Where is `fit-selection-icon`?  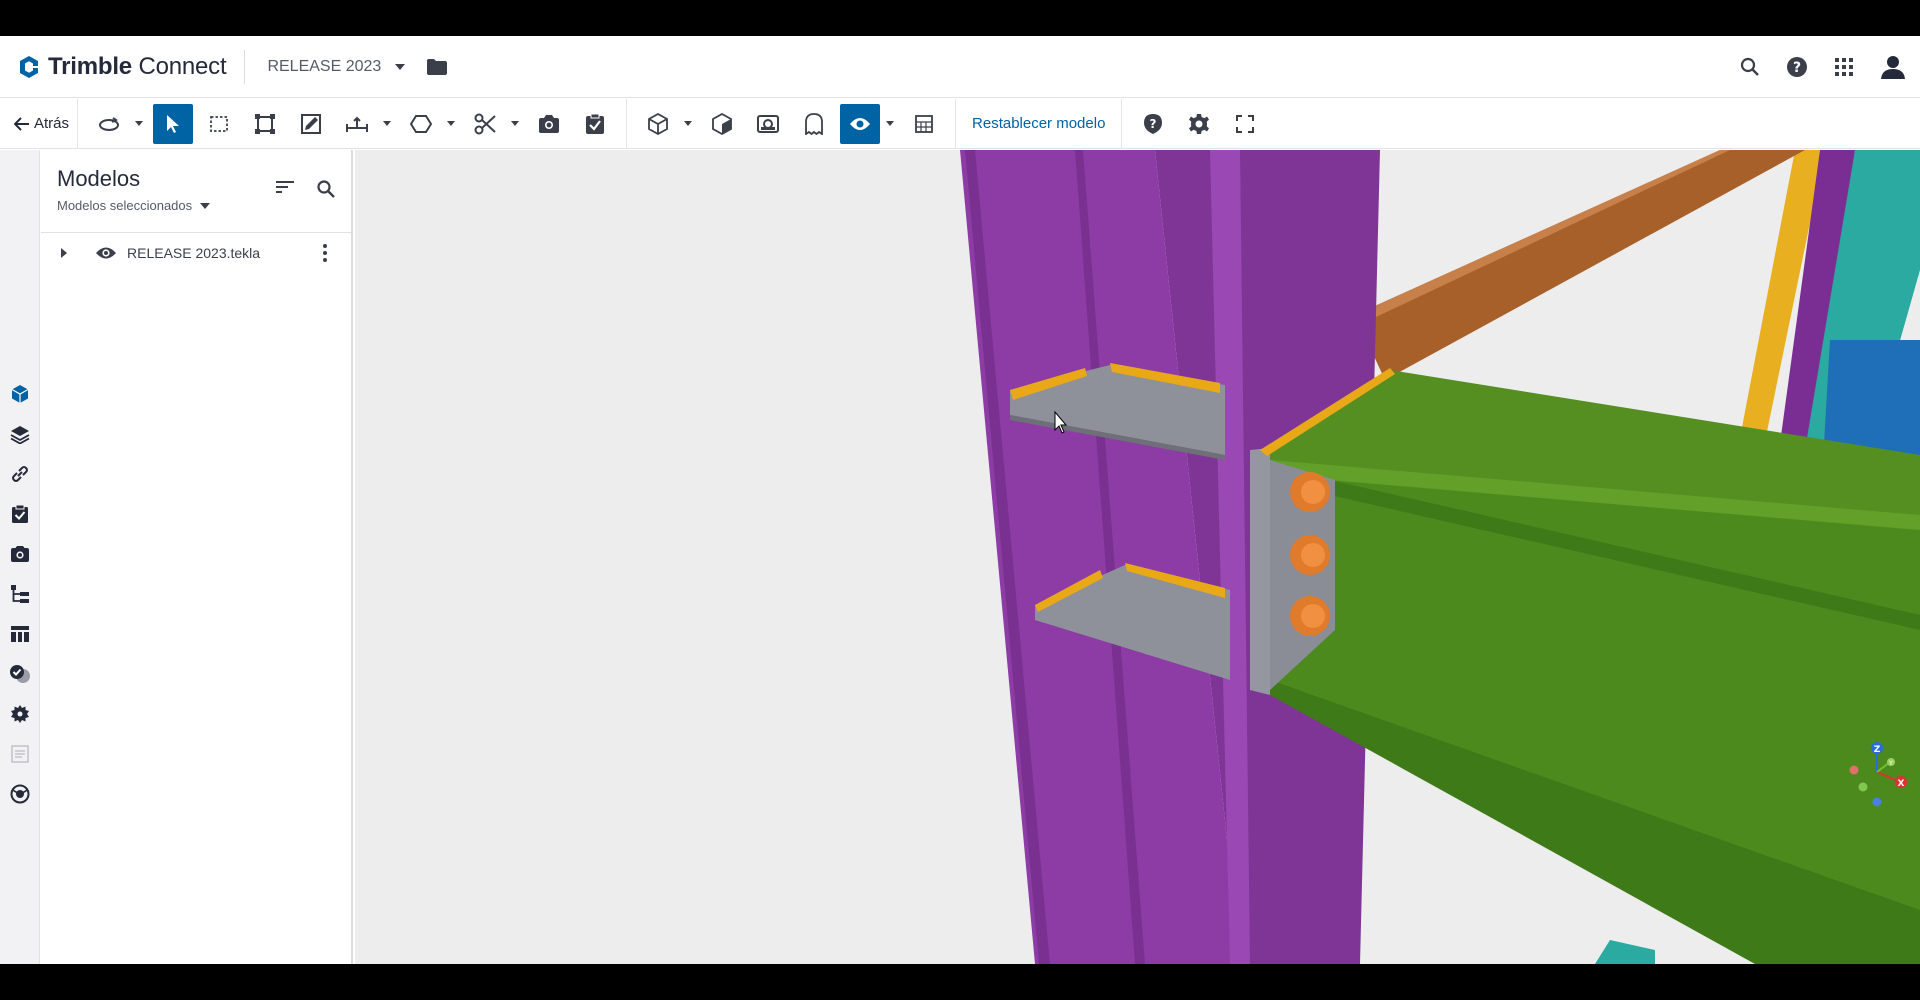
fit-selection-icon is located at coordinates (265, 123).